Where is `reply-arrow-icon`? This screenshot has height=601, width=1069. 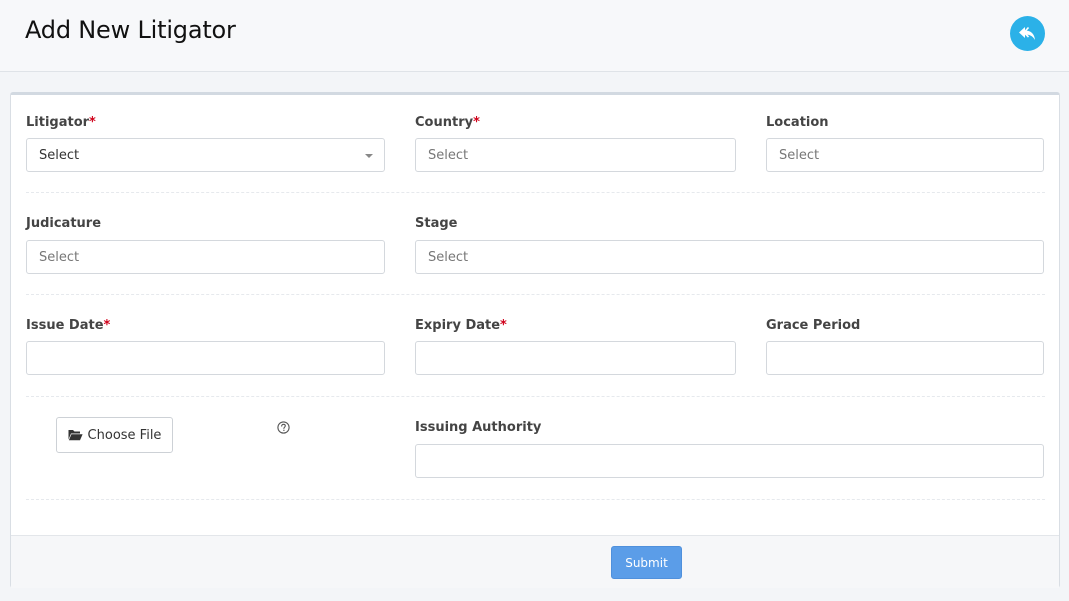 reply-arrow-icon is located at coordinates (1026, 33).